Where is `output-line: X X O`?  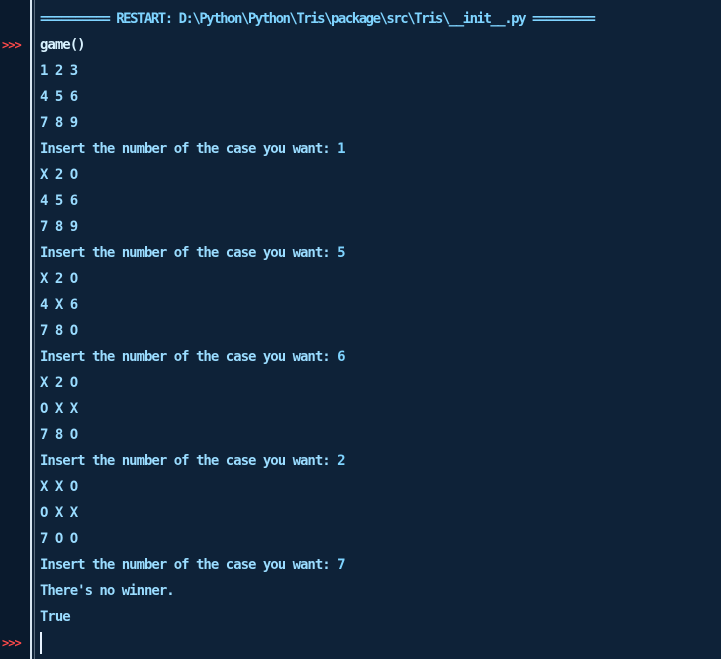
output-line: X X O is located at coordinates (59, 487).